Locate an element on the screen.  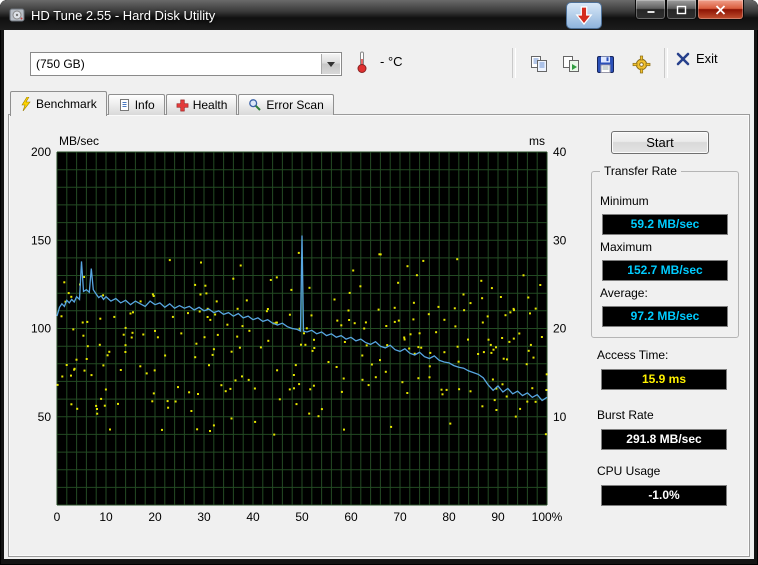
tab-error-scan-label: Error Scan is located at coordinates (295, 105).